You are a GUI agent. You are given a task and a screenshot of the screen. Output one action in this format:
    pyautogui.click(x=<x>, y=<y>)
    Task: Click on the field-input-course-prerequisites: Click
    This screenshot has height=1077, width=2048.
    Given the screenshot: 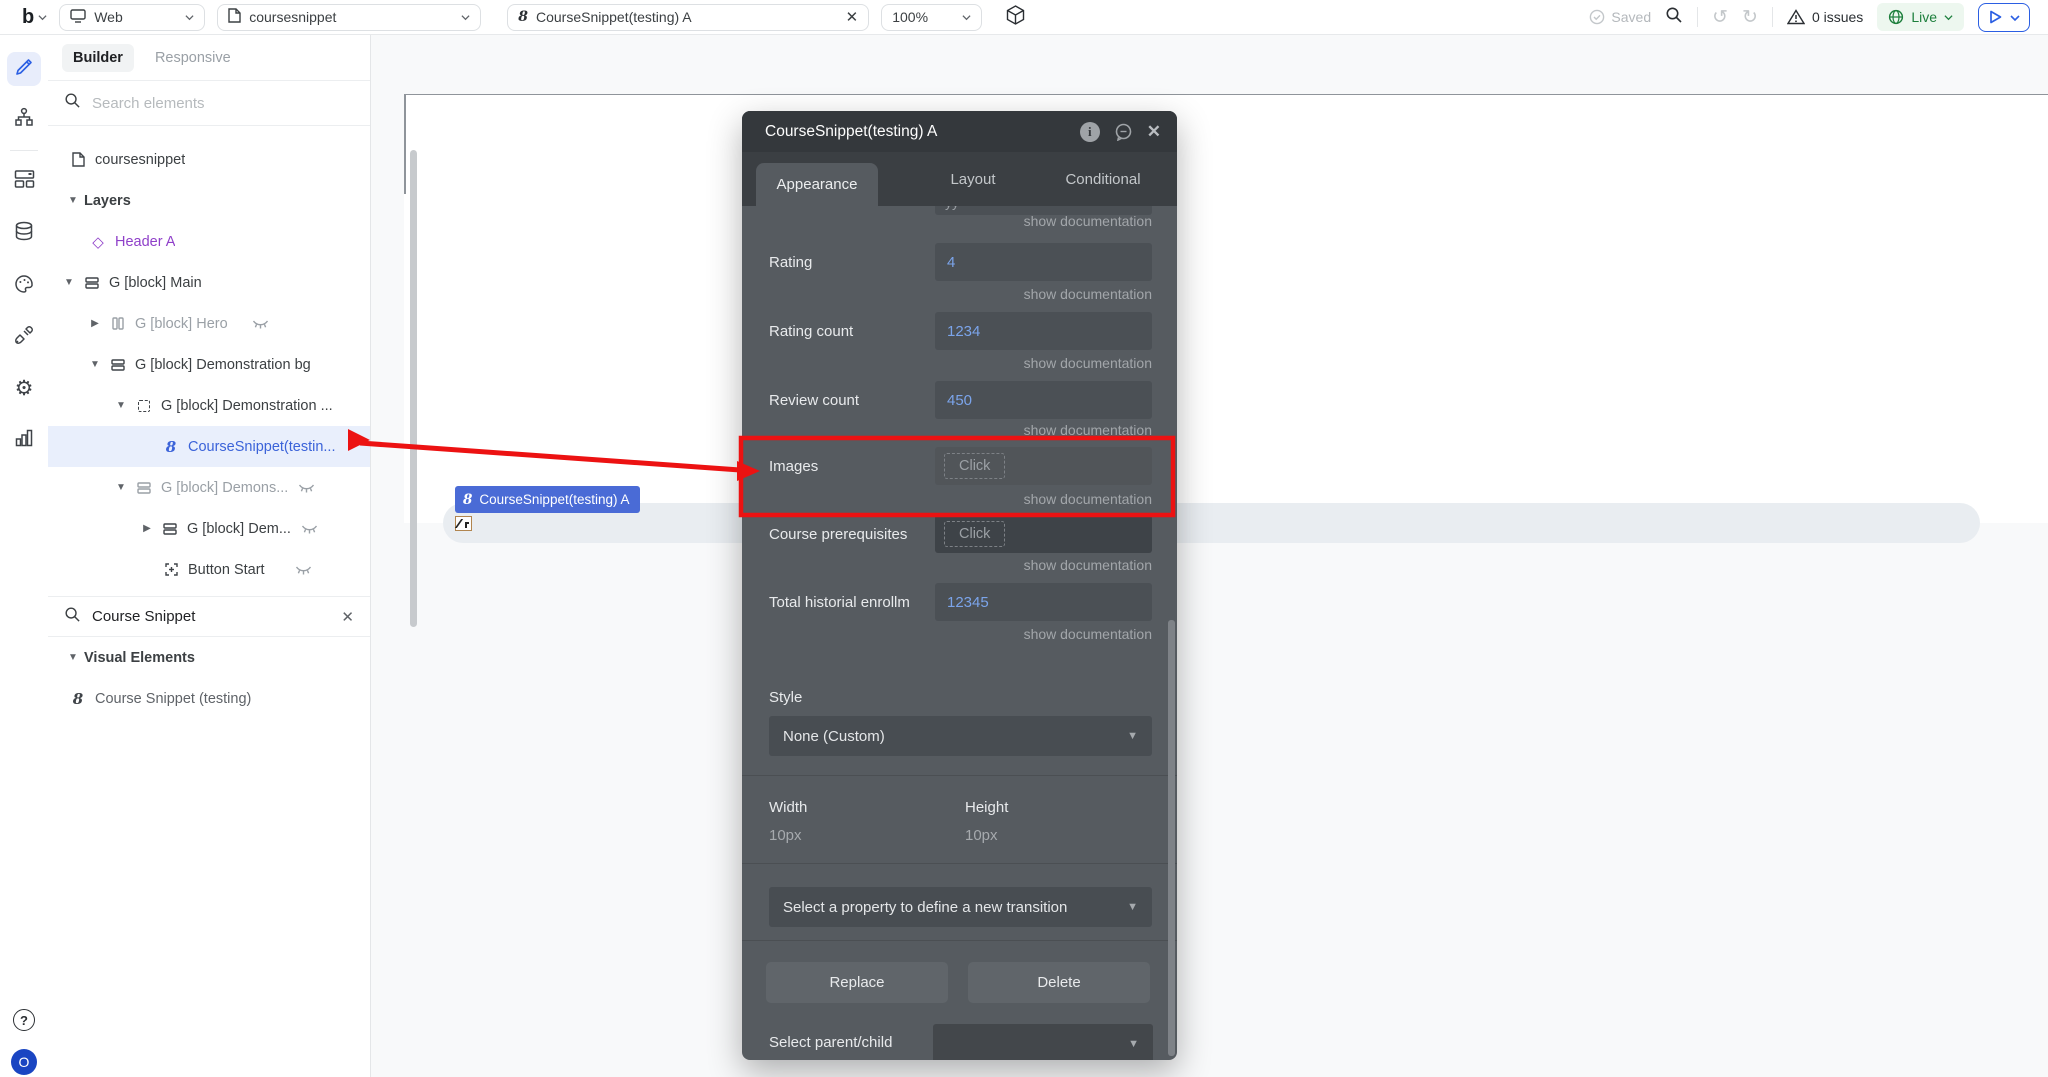 What is the action you would take?
    pyautogui.click(x=1043, y=534)
    